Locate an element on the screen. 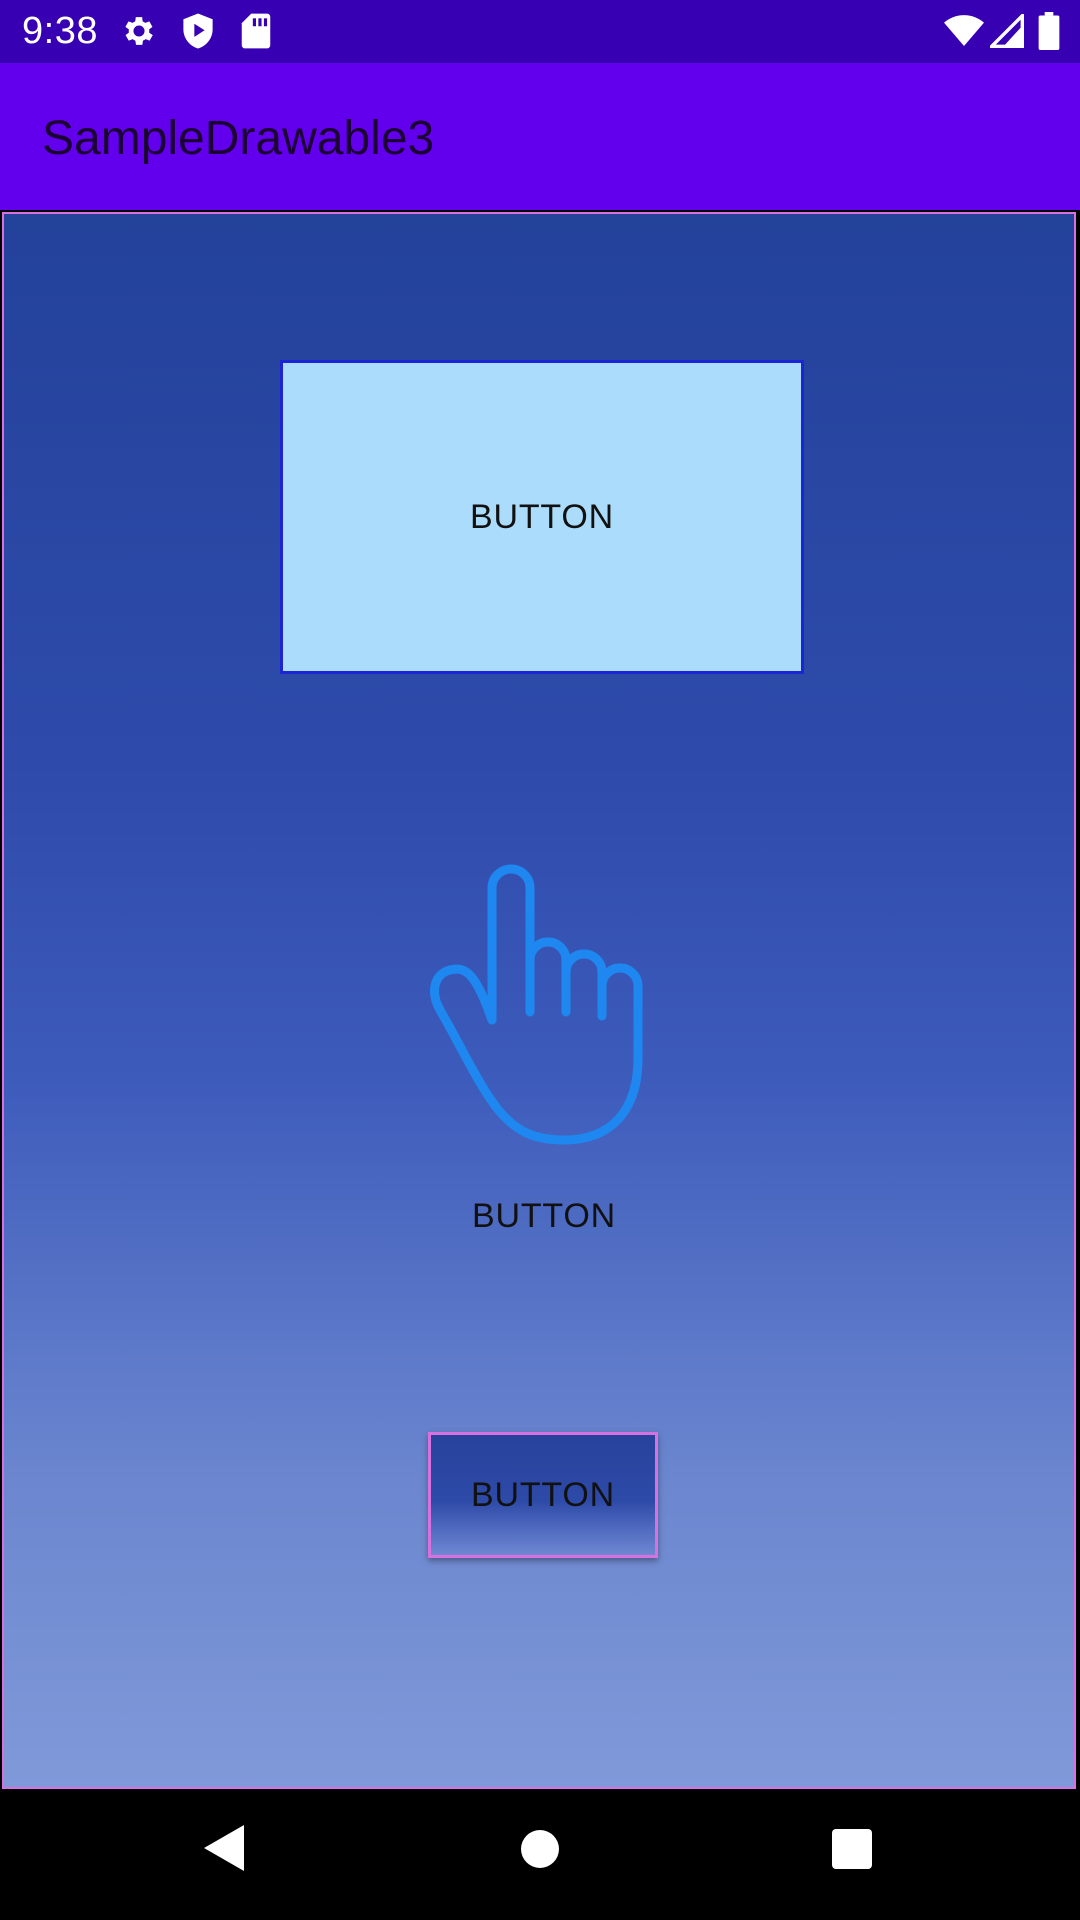 The width and height of the screenshot is (1080, 1920). hand-button-label: BUTTON is located at coordinates (544, 1216).